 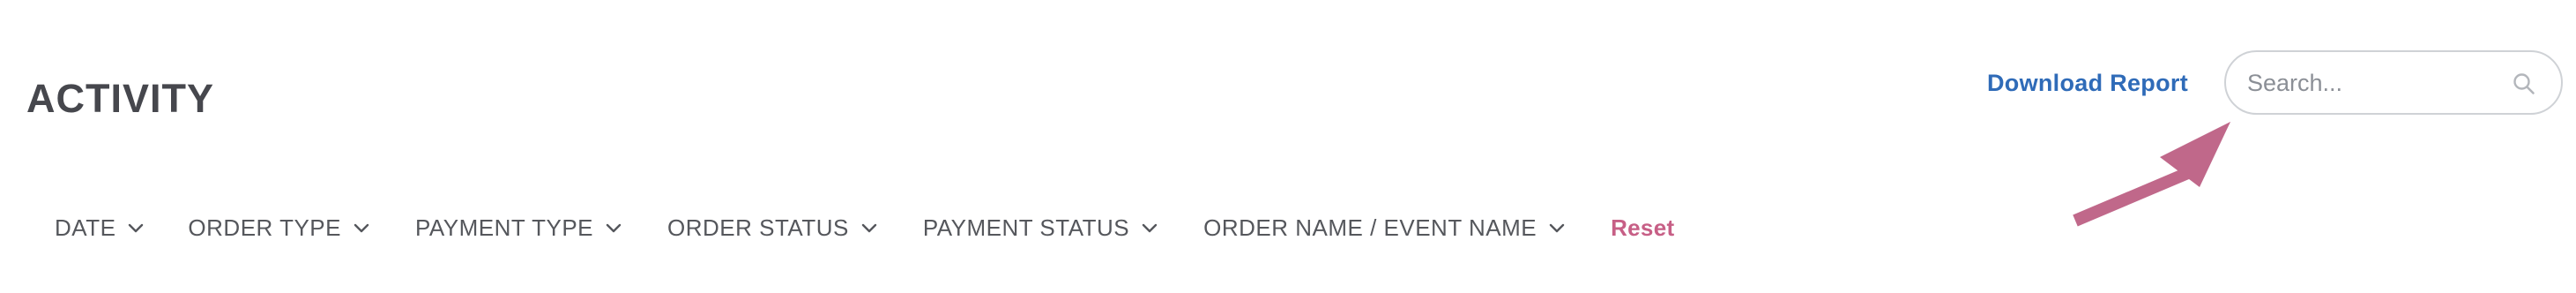 I want to click on filter-payment-type: PAYMENT TYPE, so click(x=518, y=228).